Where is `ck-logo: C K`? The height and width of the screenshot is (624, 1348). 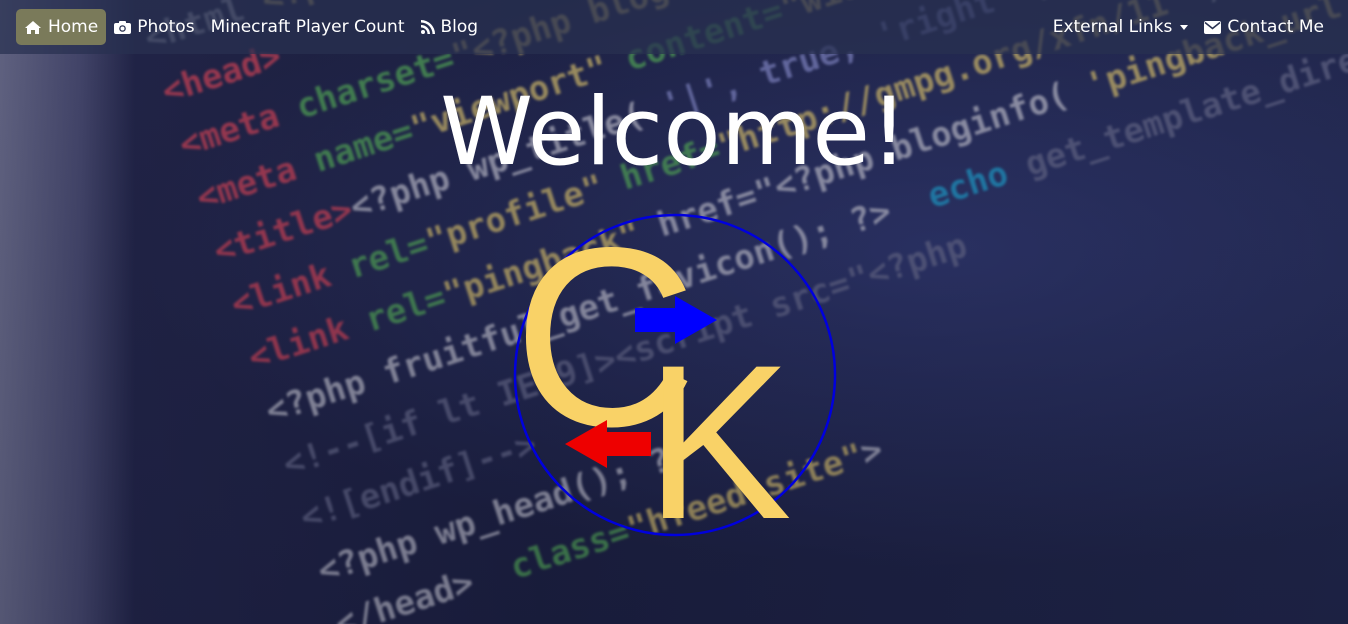
ck-logo: C K is located at coordinates (675, 375).